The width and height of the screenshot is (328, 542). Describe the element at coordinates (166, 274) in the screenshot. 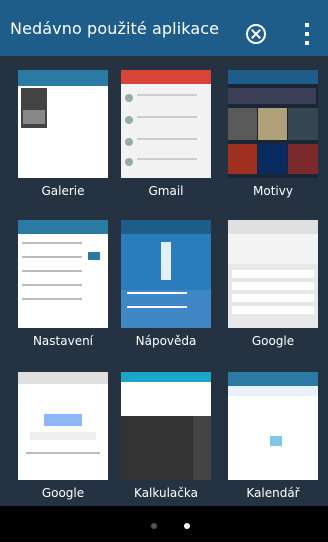

I see `thumbnail-napoveda` at that location.